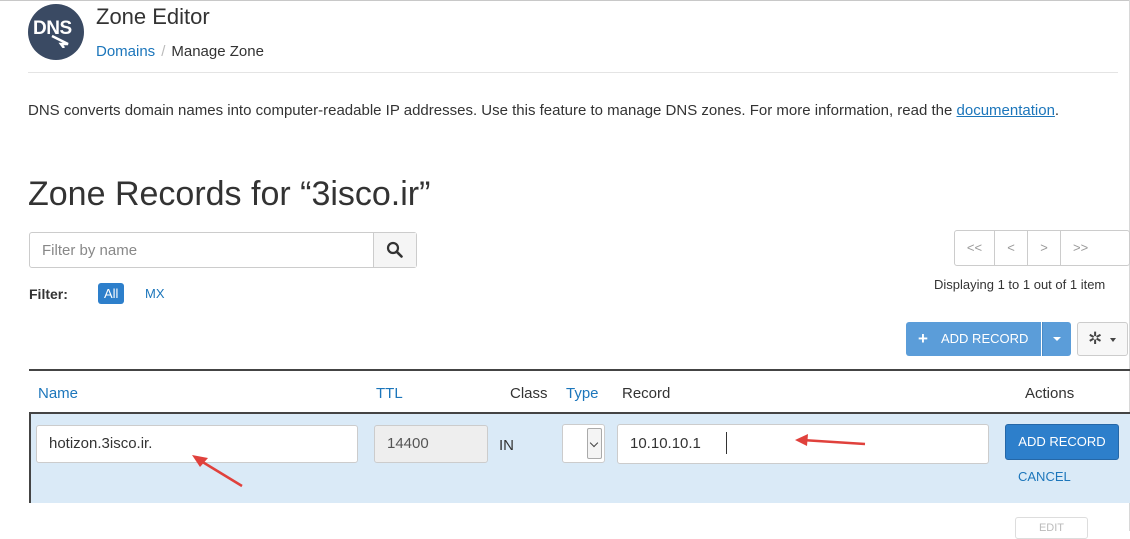  I want to click on settings-dropdown-button: ✲, so click(1102, 339).